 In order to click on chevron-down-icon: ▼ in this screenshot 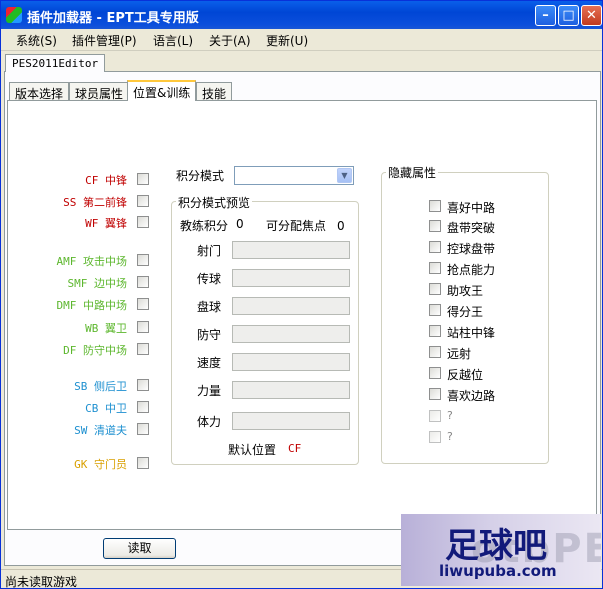, I will do `click(344, 175)`.